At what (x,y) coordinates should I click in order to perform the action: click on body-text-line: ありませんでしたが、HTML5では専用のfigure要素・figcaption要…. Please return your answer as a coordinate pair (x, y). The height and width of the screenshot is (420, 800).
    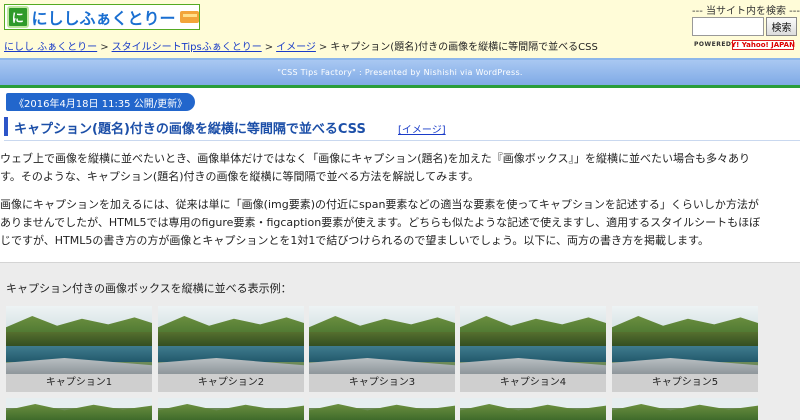
    Looking at the image, I should click on (380, 222).